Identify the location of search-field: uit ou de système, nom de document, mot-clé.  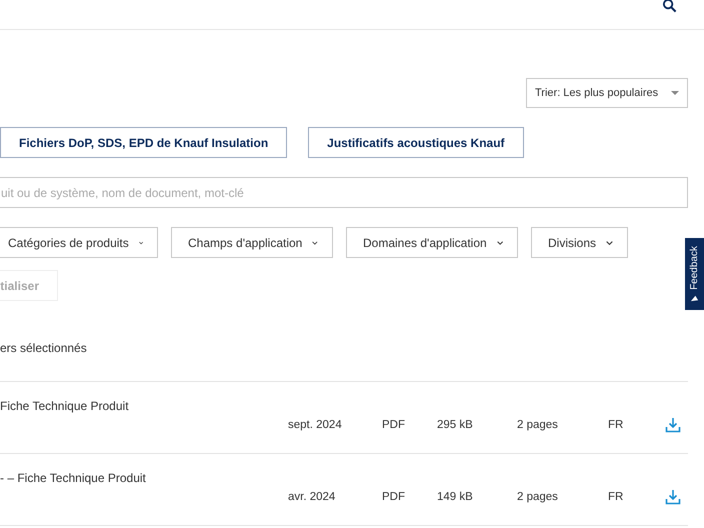
(344, 192).